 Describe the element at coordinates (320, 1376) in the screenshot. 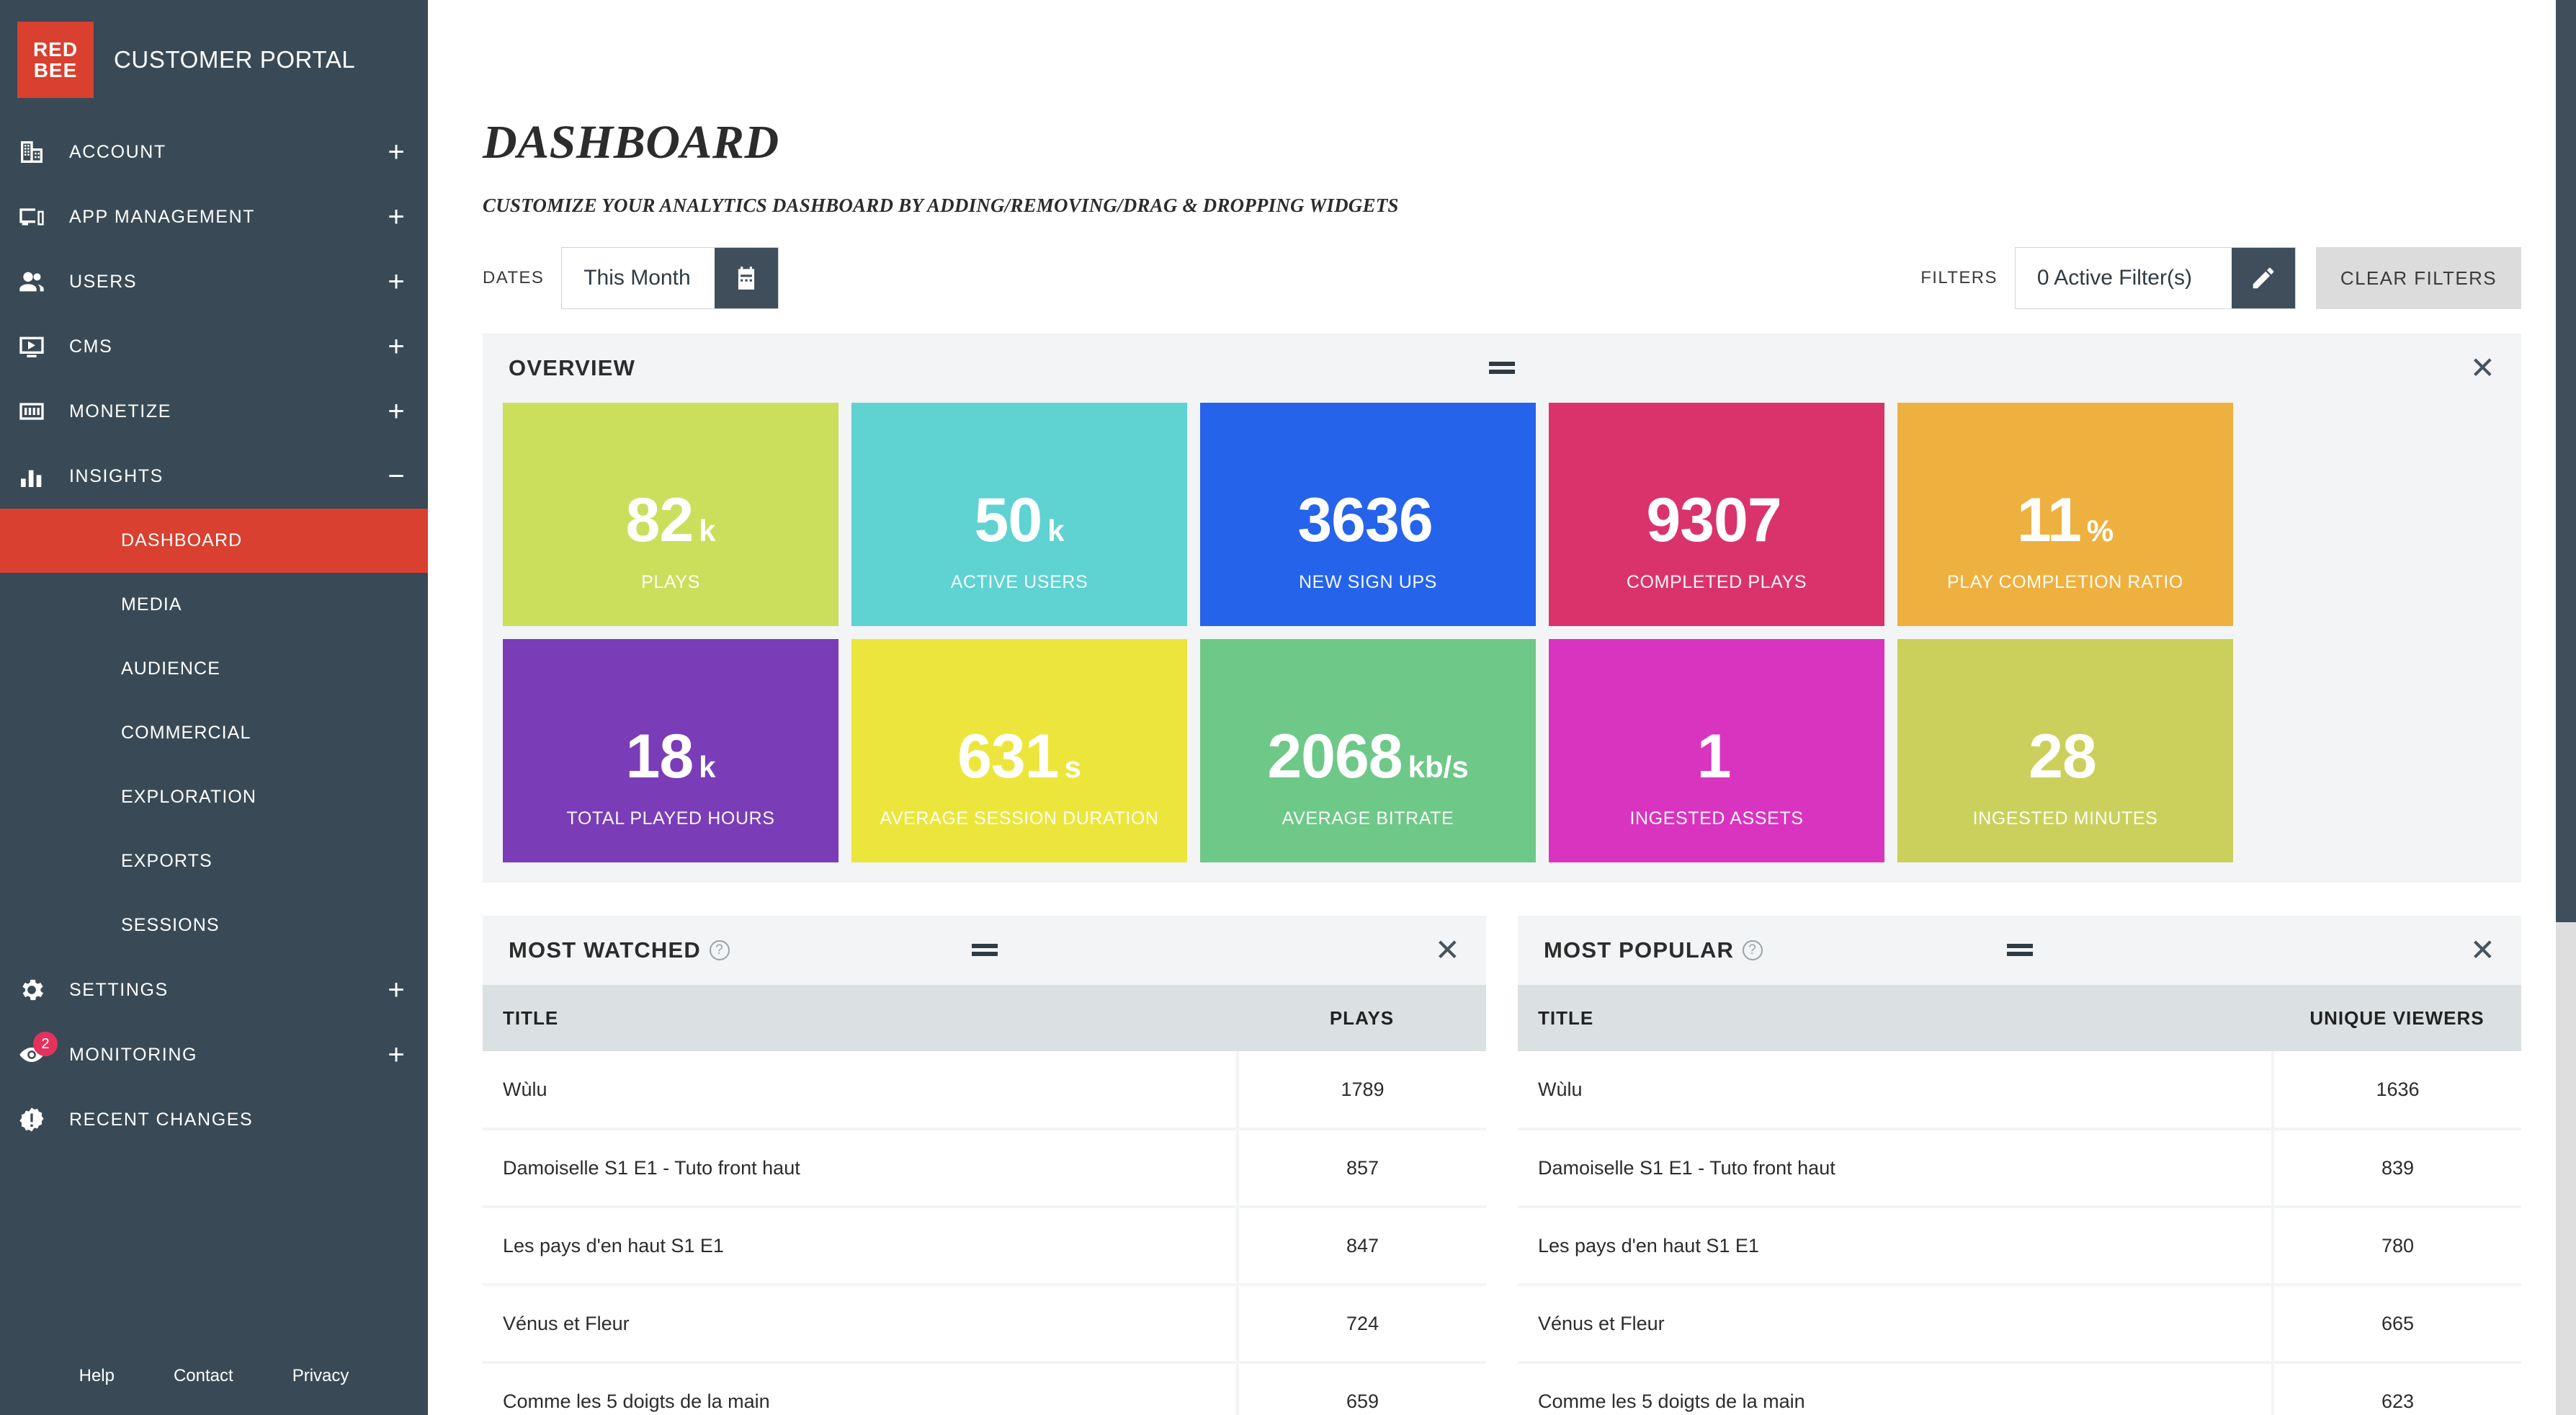

I see `footer-link-privacy: Privacy` at that location.